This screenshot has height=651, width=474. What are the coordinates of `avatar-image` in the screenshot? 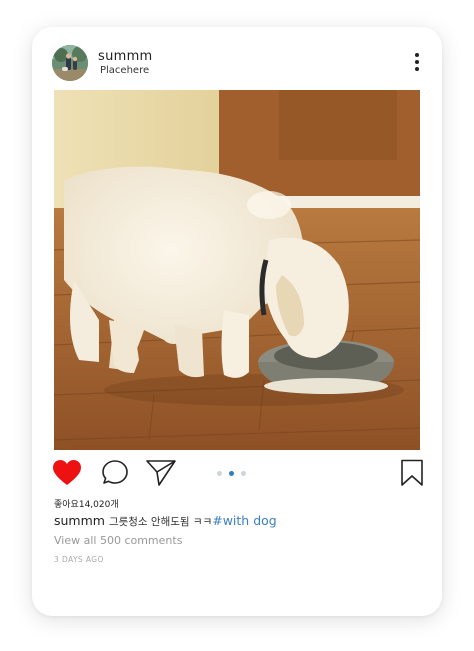 It's located at (70, 63).